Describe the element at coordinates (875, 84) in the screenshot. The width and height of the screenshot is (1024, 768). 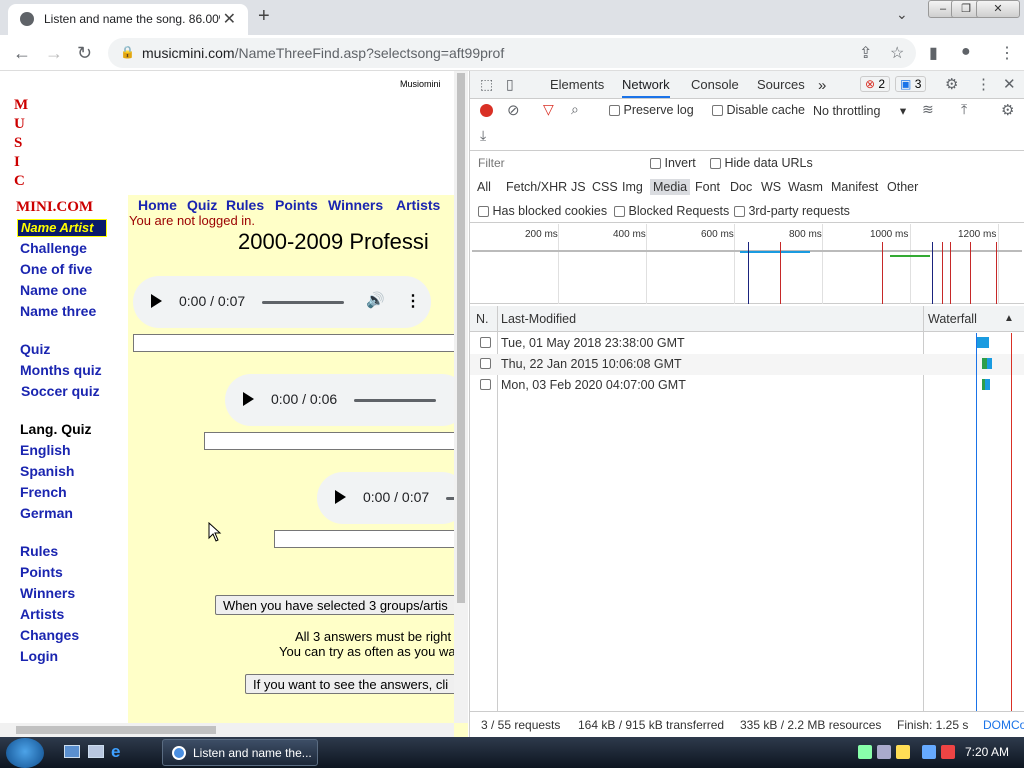
I see `error-count-badge: ⊗ 2` at that location.